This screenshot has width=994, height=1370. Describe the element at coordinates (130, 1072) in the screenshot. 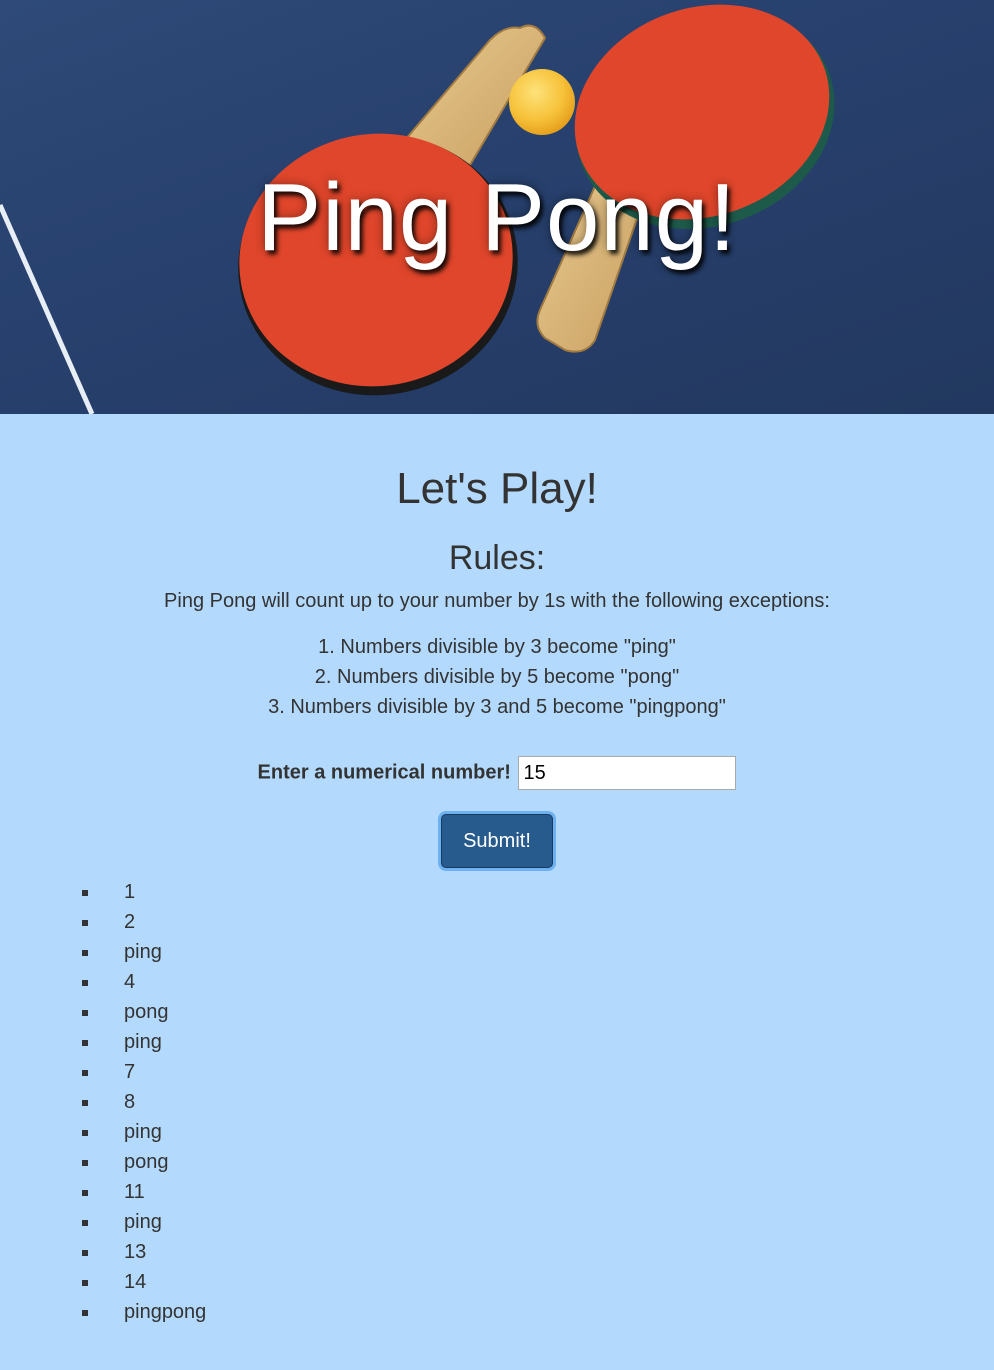

I see `result-value: 7` at that location.